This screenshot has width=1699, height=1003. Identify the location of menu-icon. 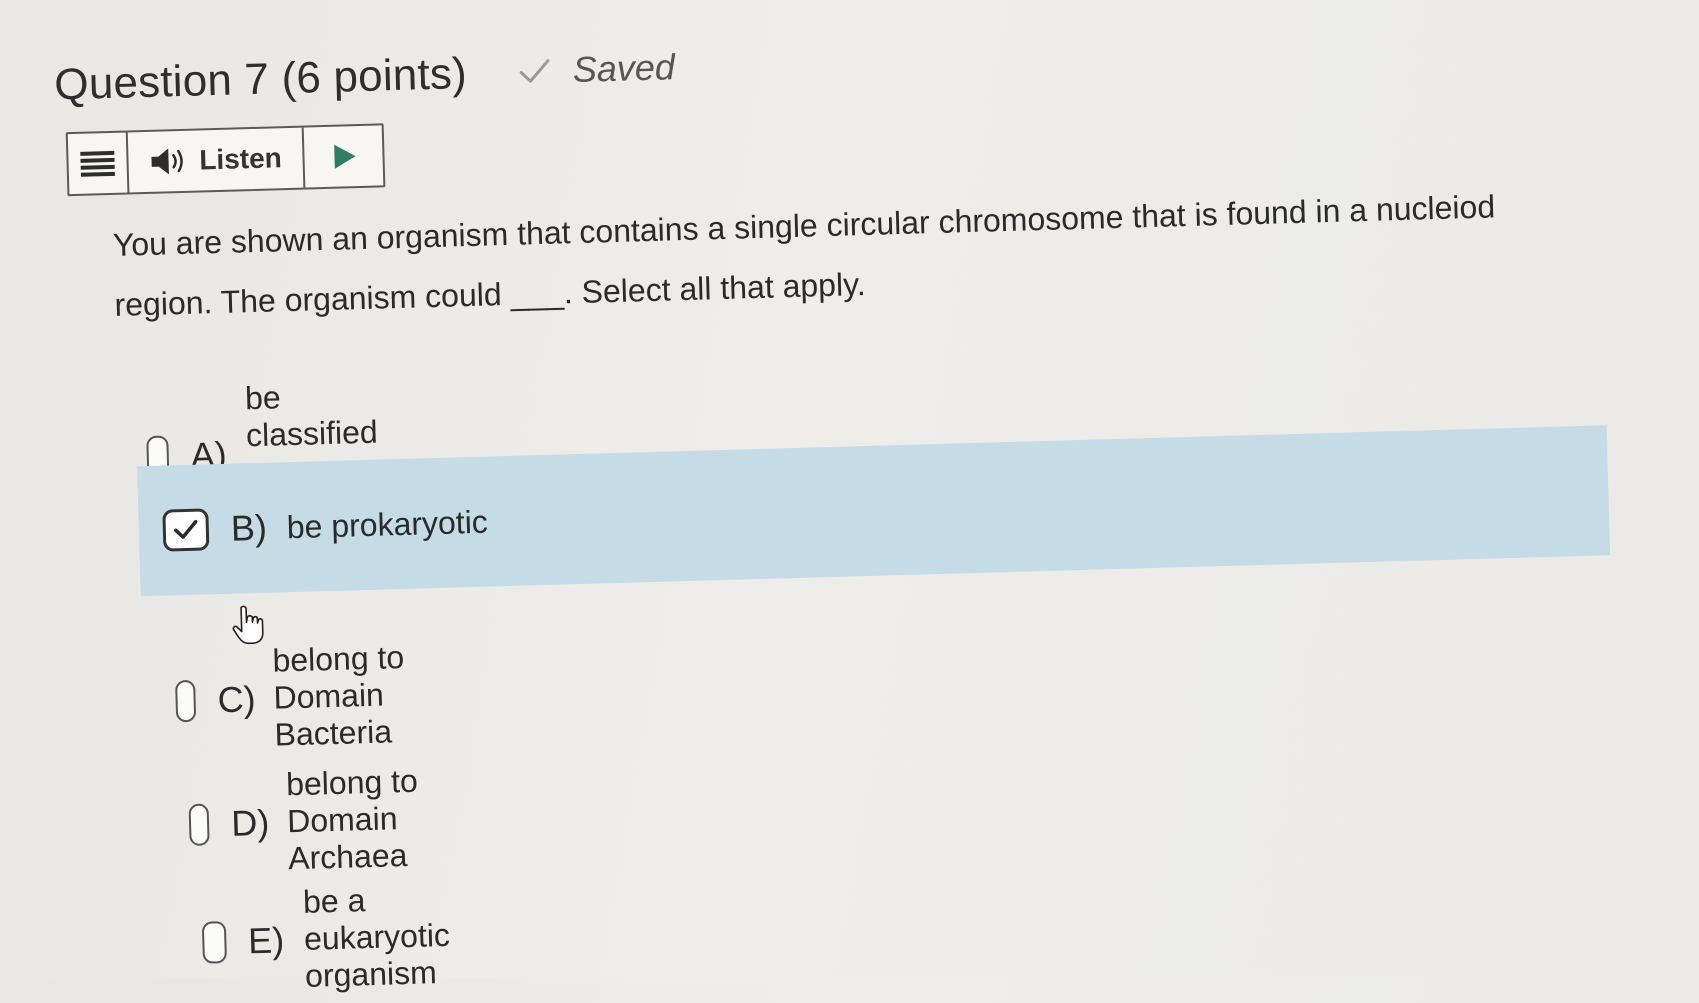
(97, 163).